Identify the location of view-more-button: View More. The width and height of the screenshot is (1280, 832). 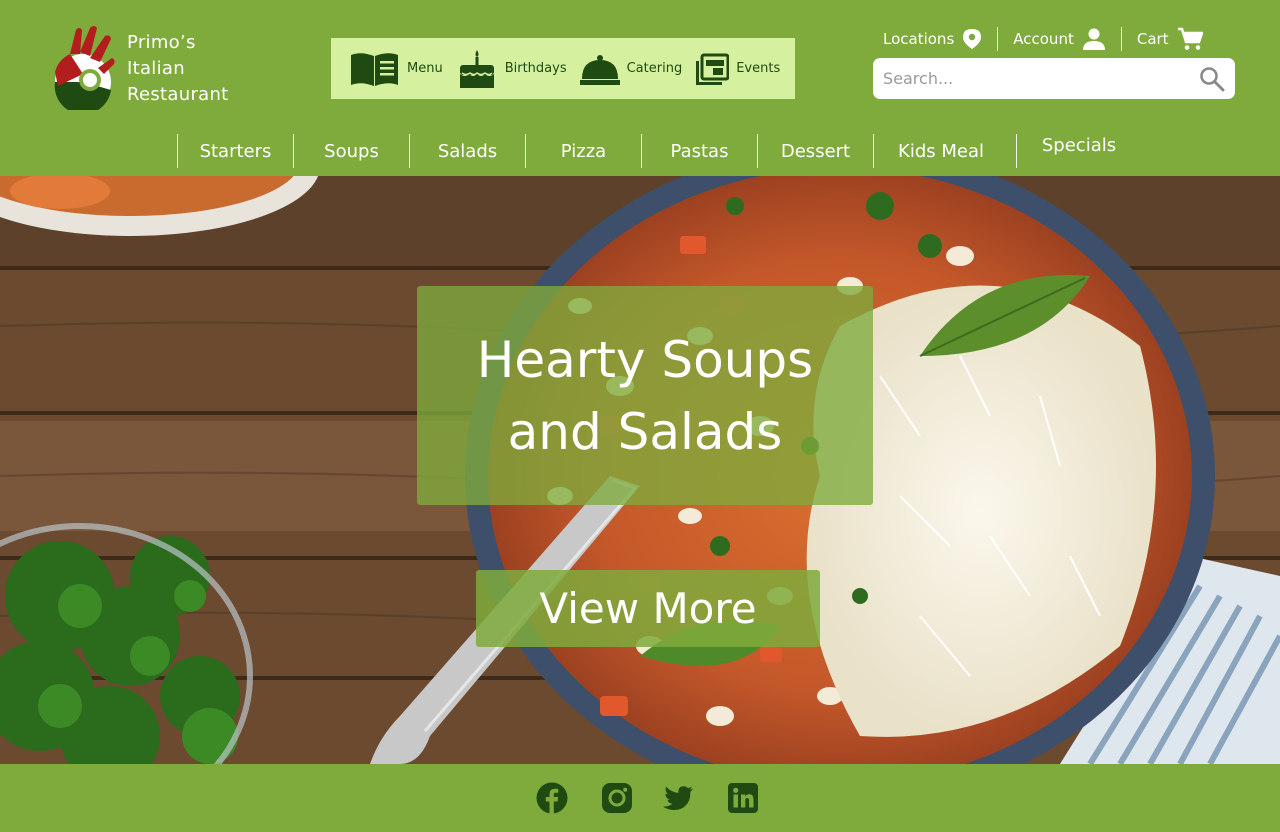
(648, 608).